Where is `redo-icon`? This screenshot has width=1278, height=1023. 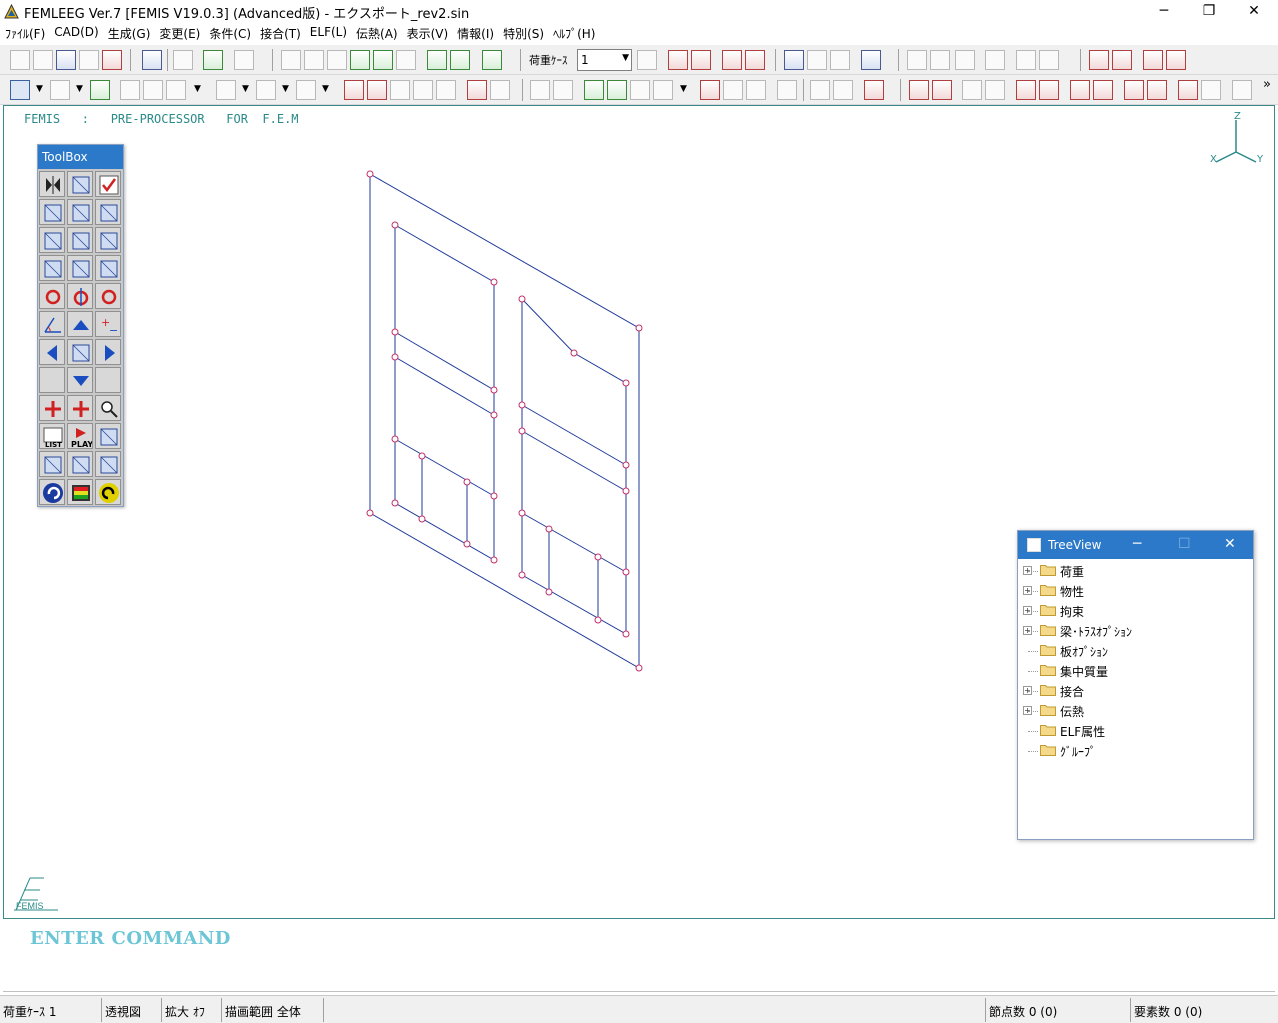
redo-icon is located at coordinates (1176, 60).